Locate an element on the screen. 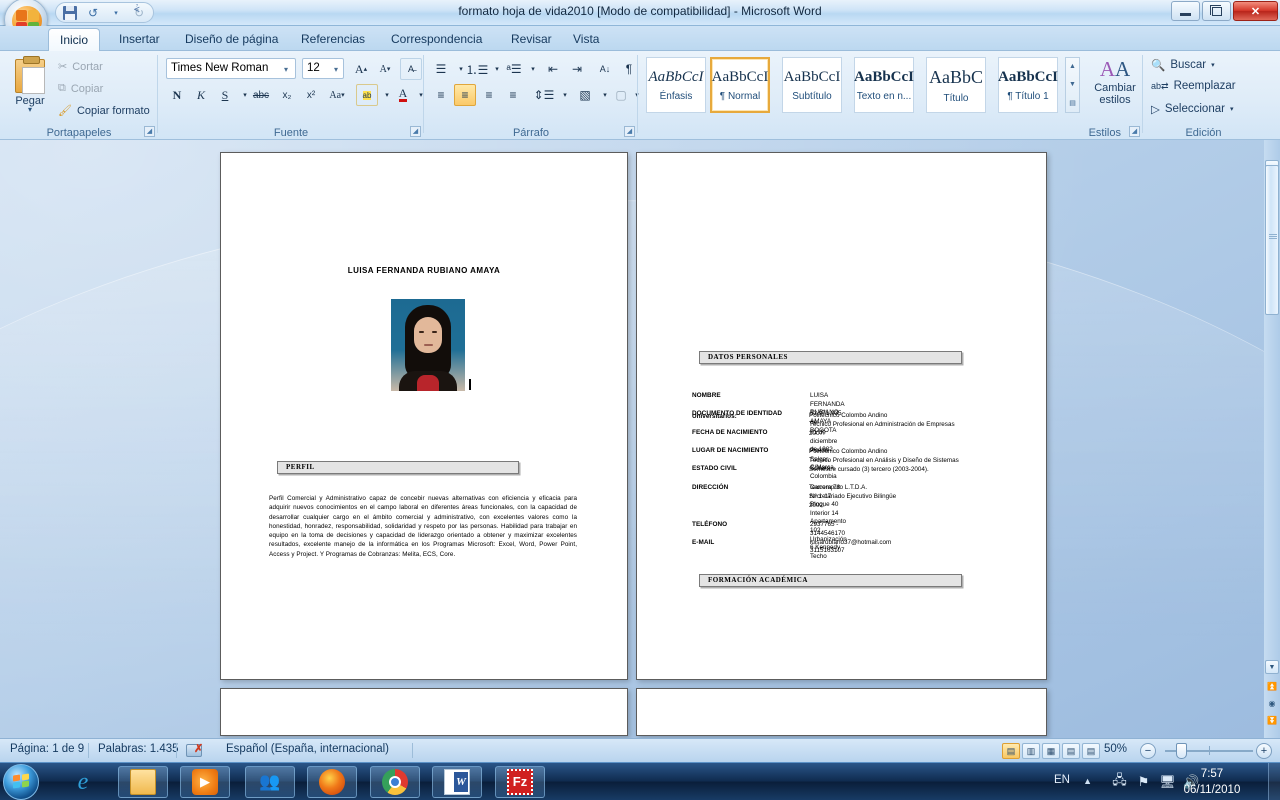 This screenshot has height=800, width=1280. font-name-input: Times New Roman is located at coordinates (231, 68).